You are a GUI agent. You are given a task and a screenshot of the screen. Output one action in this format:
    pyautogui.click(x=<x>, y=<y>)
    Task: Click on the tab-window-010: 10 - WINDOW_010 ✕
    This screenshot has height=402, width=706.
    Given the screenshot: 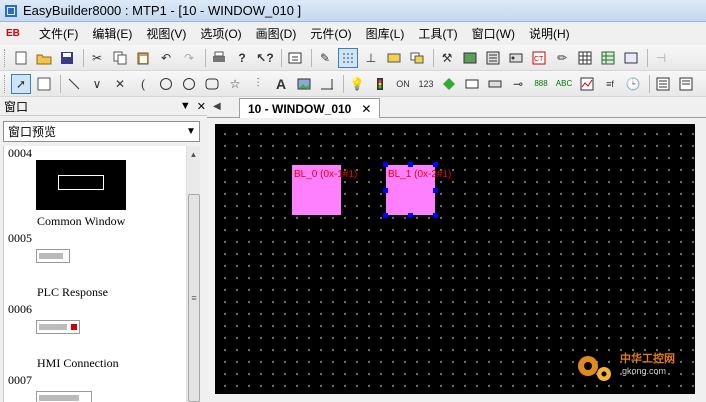 What is the action you would take?
    pyautogui.click(x=310, y=108)
    